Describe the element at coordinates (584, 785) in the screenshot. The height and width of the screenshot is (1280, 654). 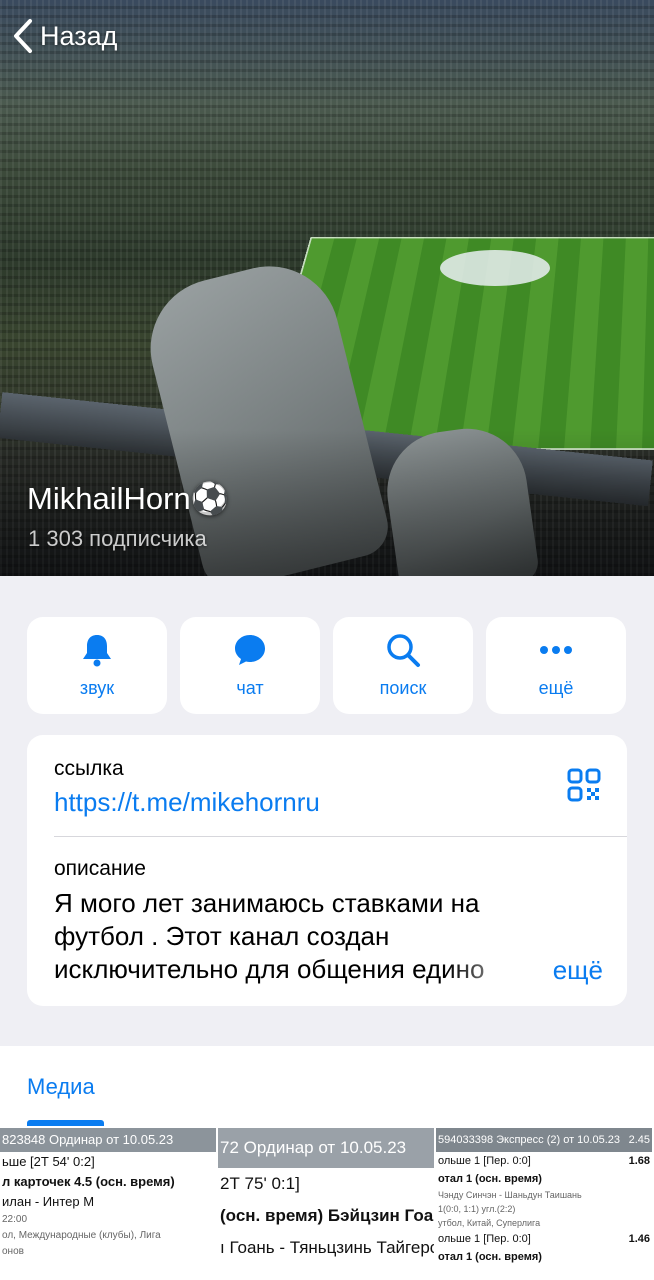
I see `qr-code-icon` at that location.